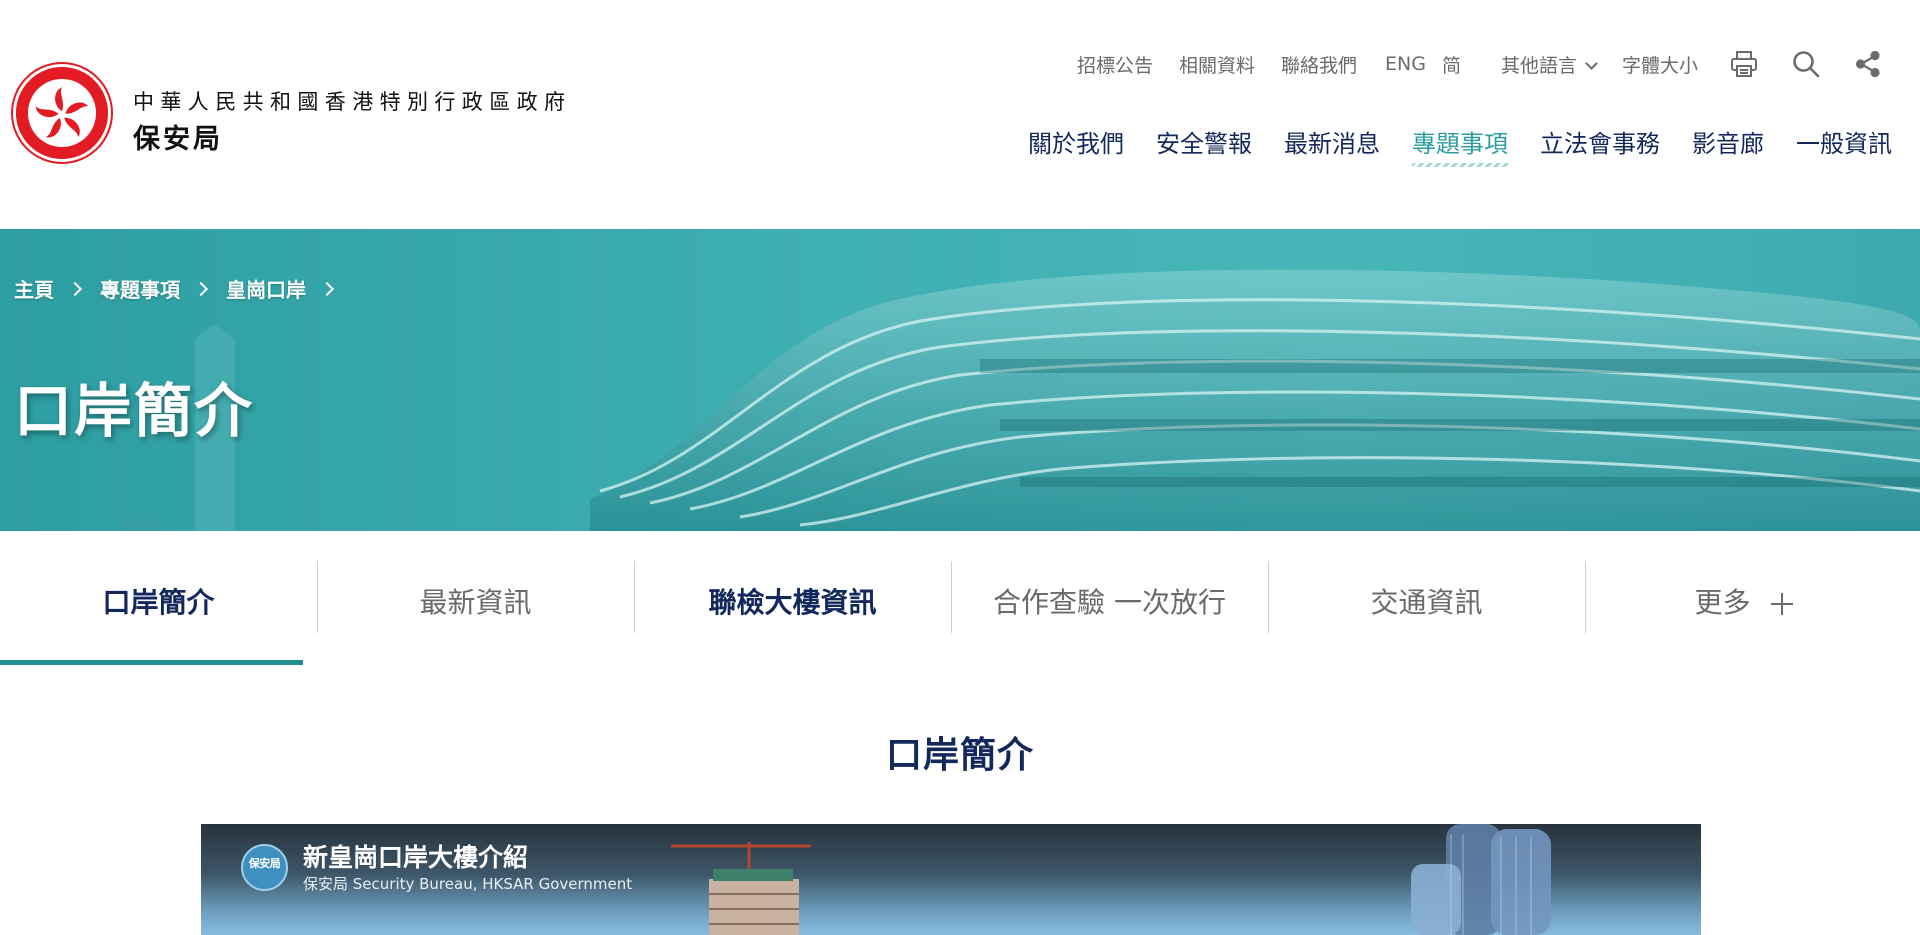 The image size is (1920, 935). Describe the element at coordinates (1844, 143) in the screenshot. I see `nav-general-info: 一般資訊` at that location.